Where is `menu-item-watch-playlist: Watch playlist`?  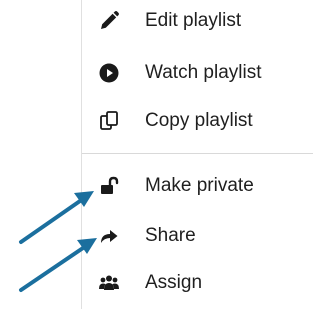
menu-item-watch-playlist: Watch playlist is located at coordinates (197, 73).